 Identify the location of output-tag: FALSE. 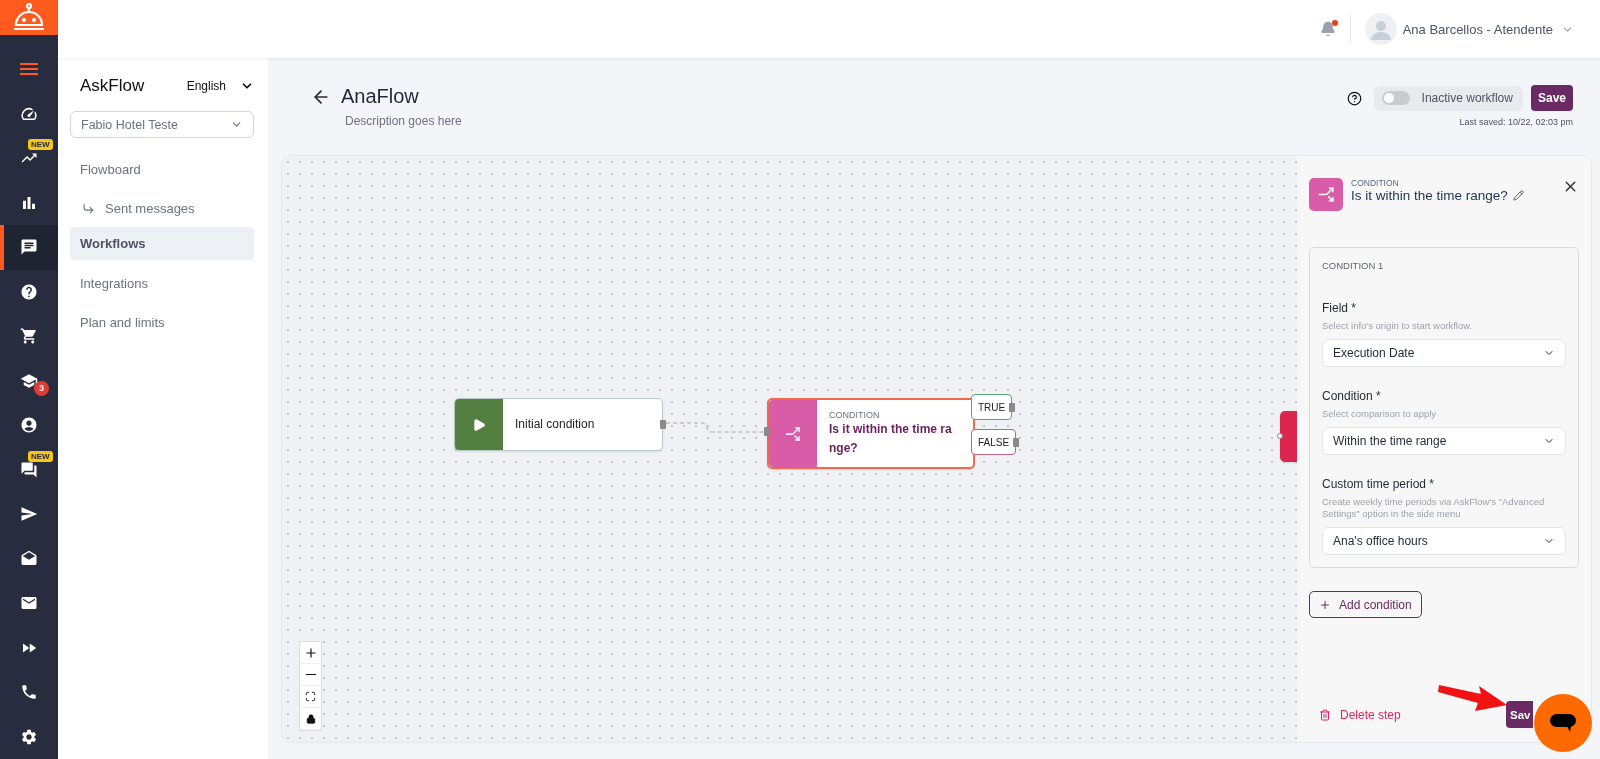
(994, 442).